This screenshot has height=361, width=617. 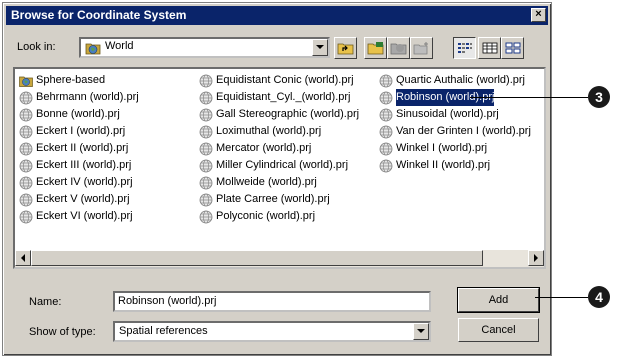 What do you see at coordinates (45, 302) in the screenshot?
I see `name-label: Name:` at bounding box center [45, 302].